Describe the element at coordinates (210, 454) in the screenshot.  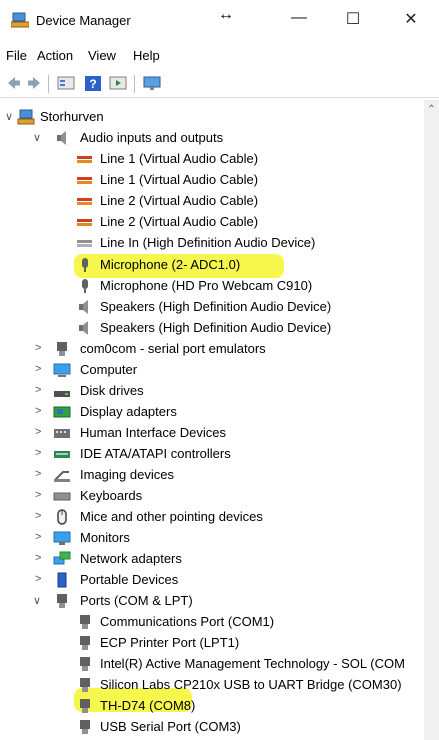
I see `category-ide: > IDE ATA/ATAPI controllers` at that location.